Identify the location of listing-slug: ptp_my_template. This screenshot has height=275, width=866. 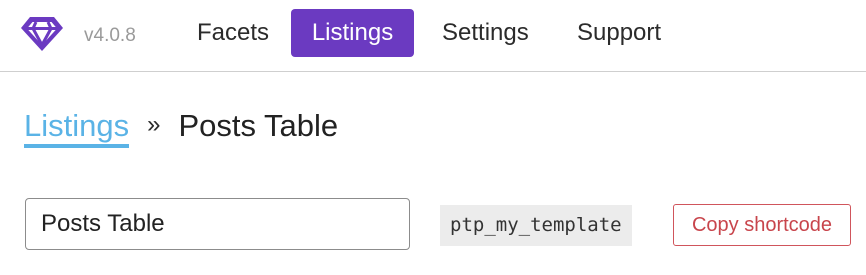
(536, 225).